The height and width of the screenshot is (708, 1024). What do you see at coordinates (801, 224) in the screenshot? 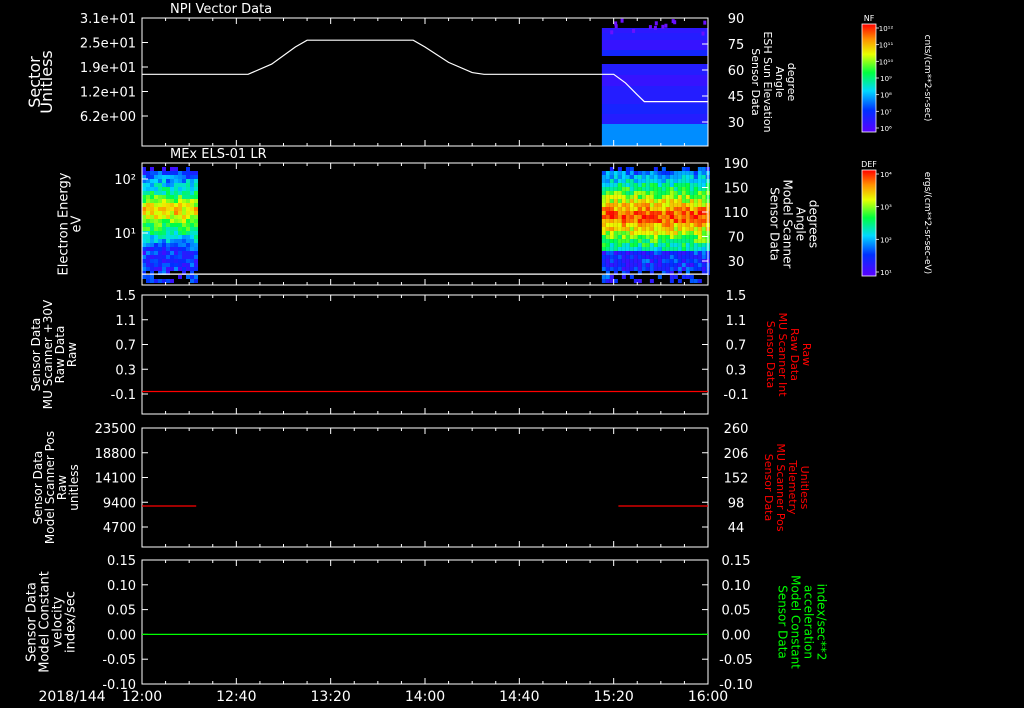
I see `y-axis-label-right: Angle` at bounding box center [801, 224].